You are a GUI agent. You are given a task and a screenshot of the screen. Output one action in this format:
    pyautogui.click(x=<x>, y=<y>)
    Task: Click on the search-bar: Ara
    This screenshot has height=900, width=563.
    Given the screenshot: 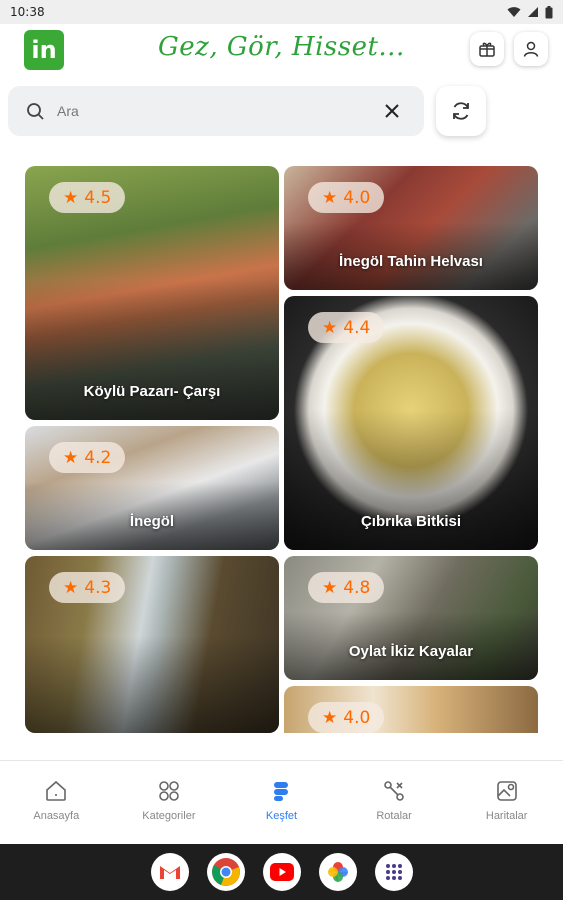 What is the action you would take?
    pyautogui.click(x=216, y=111)
    